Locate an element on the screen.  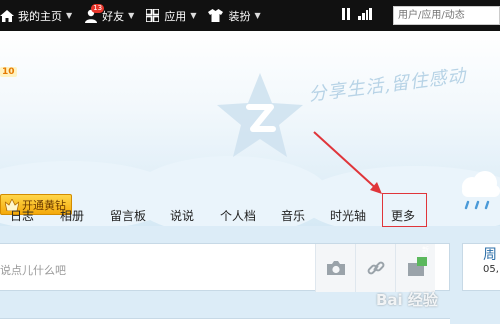
home-icon is located at coordinates (7, 15).